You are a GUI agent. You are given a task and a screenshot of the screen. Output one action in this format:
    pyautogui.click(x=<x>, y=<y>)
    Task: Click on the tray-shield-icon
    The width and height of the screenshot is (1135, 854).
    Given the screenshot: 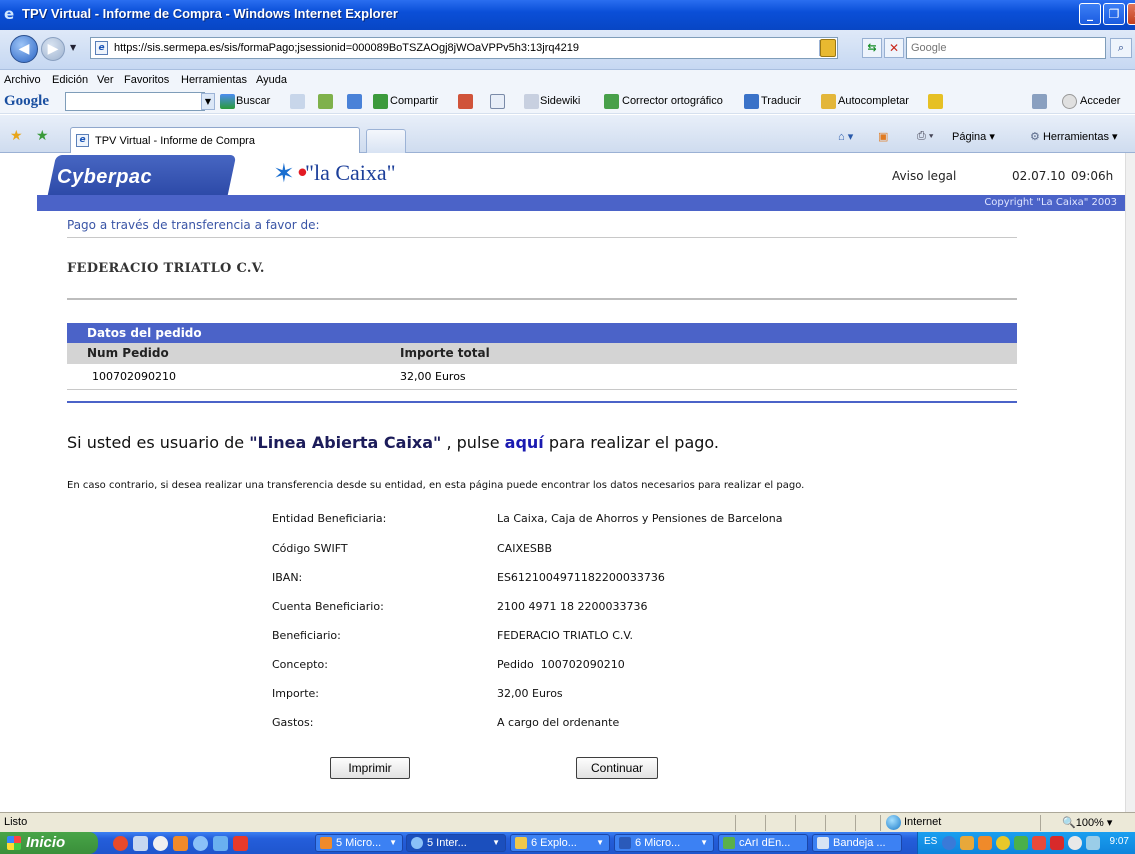 What is the action you would take?
    pyautogui.click(x=1003, y=843)
    